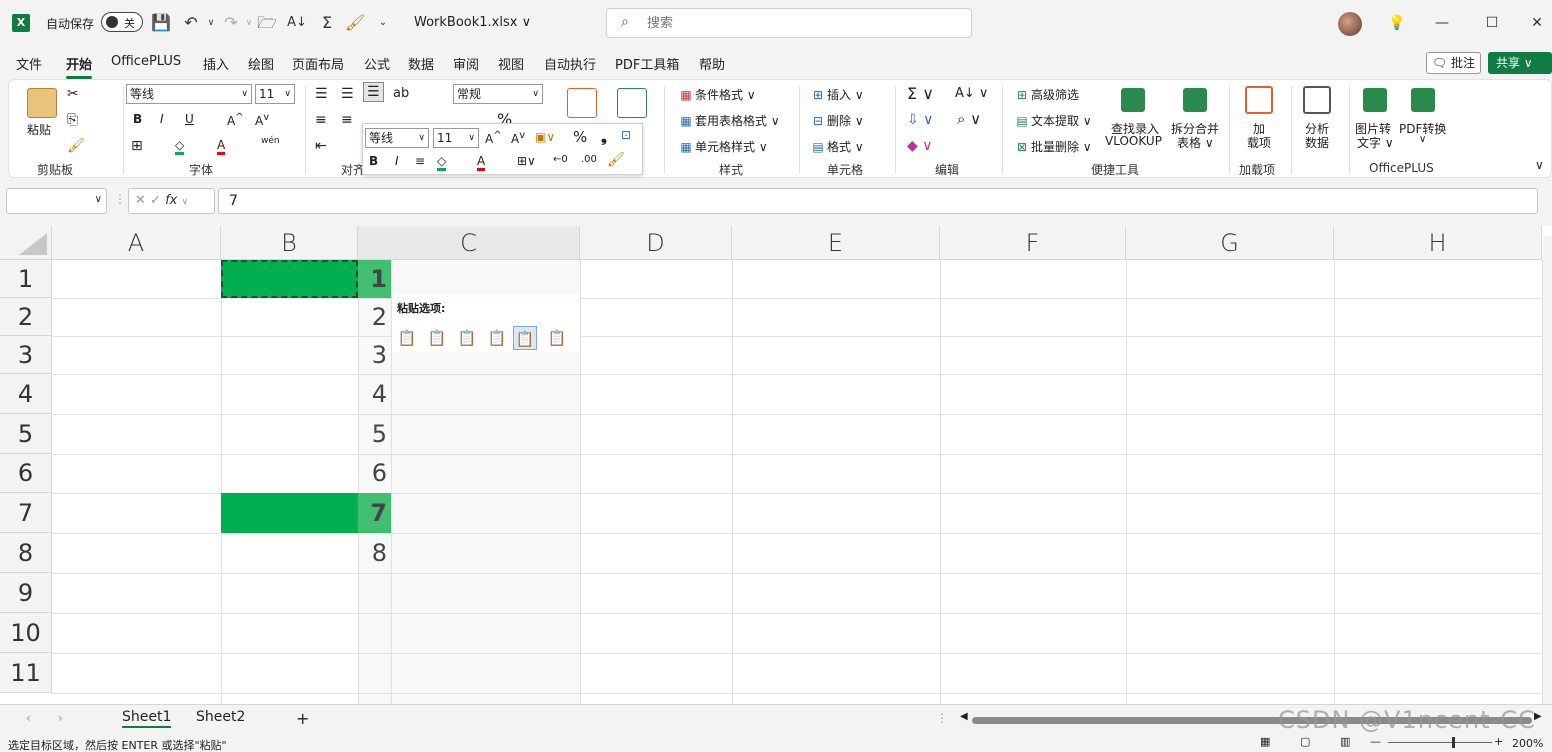  What do you see at coordinates (373, 92) in the screenshot?
I see `align-bottom-icon: ☰` at bounding box center [373, 92].